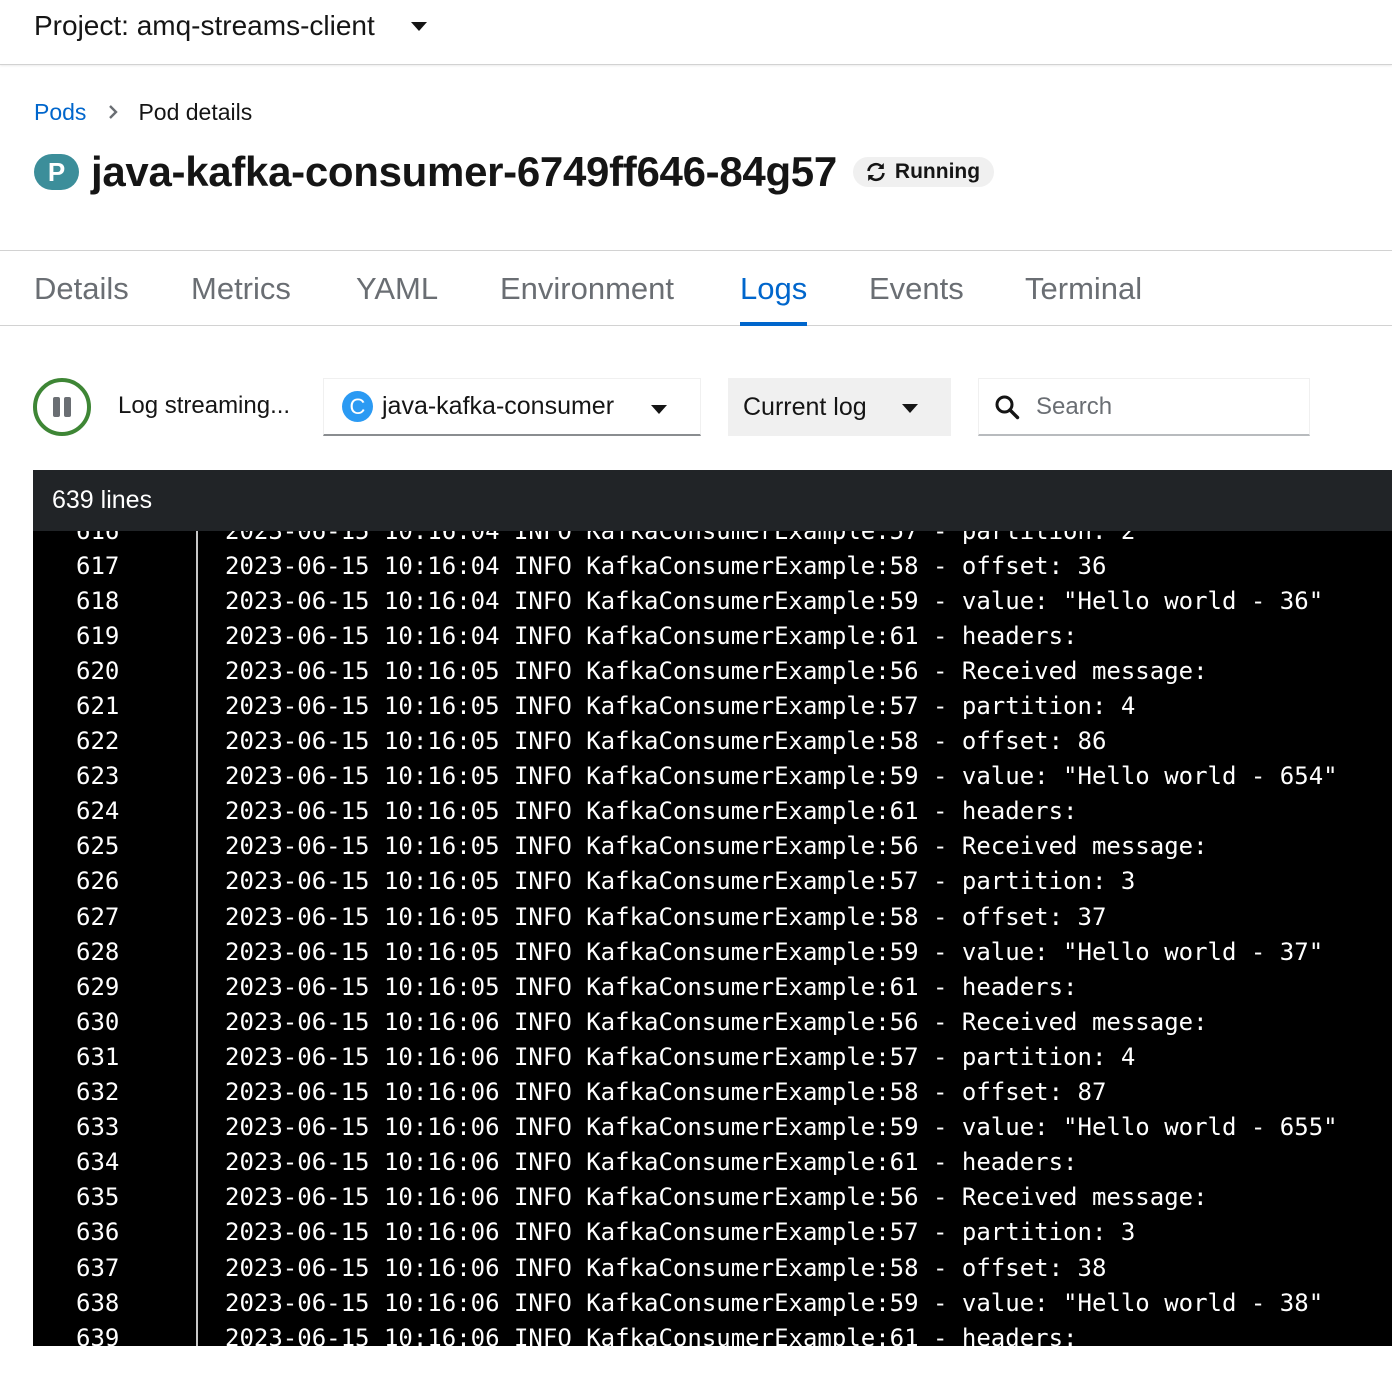  Describe the element at coordinates (241, 288) in the screenshot. I see `tab-metrics: Metrics` at that location.